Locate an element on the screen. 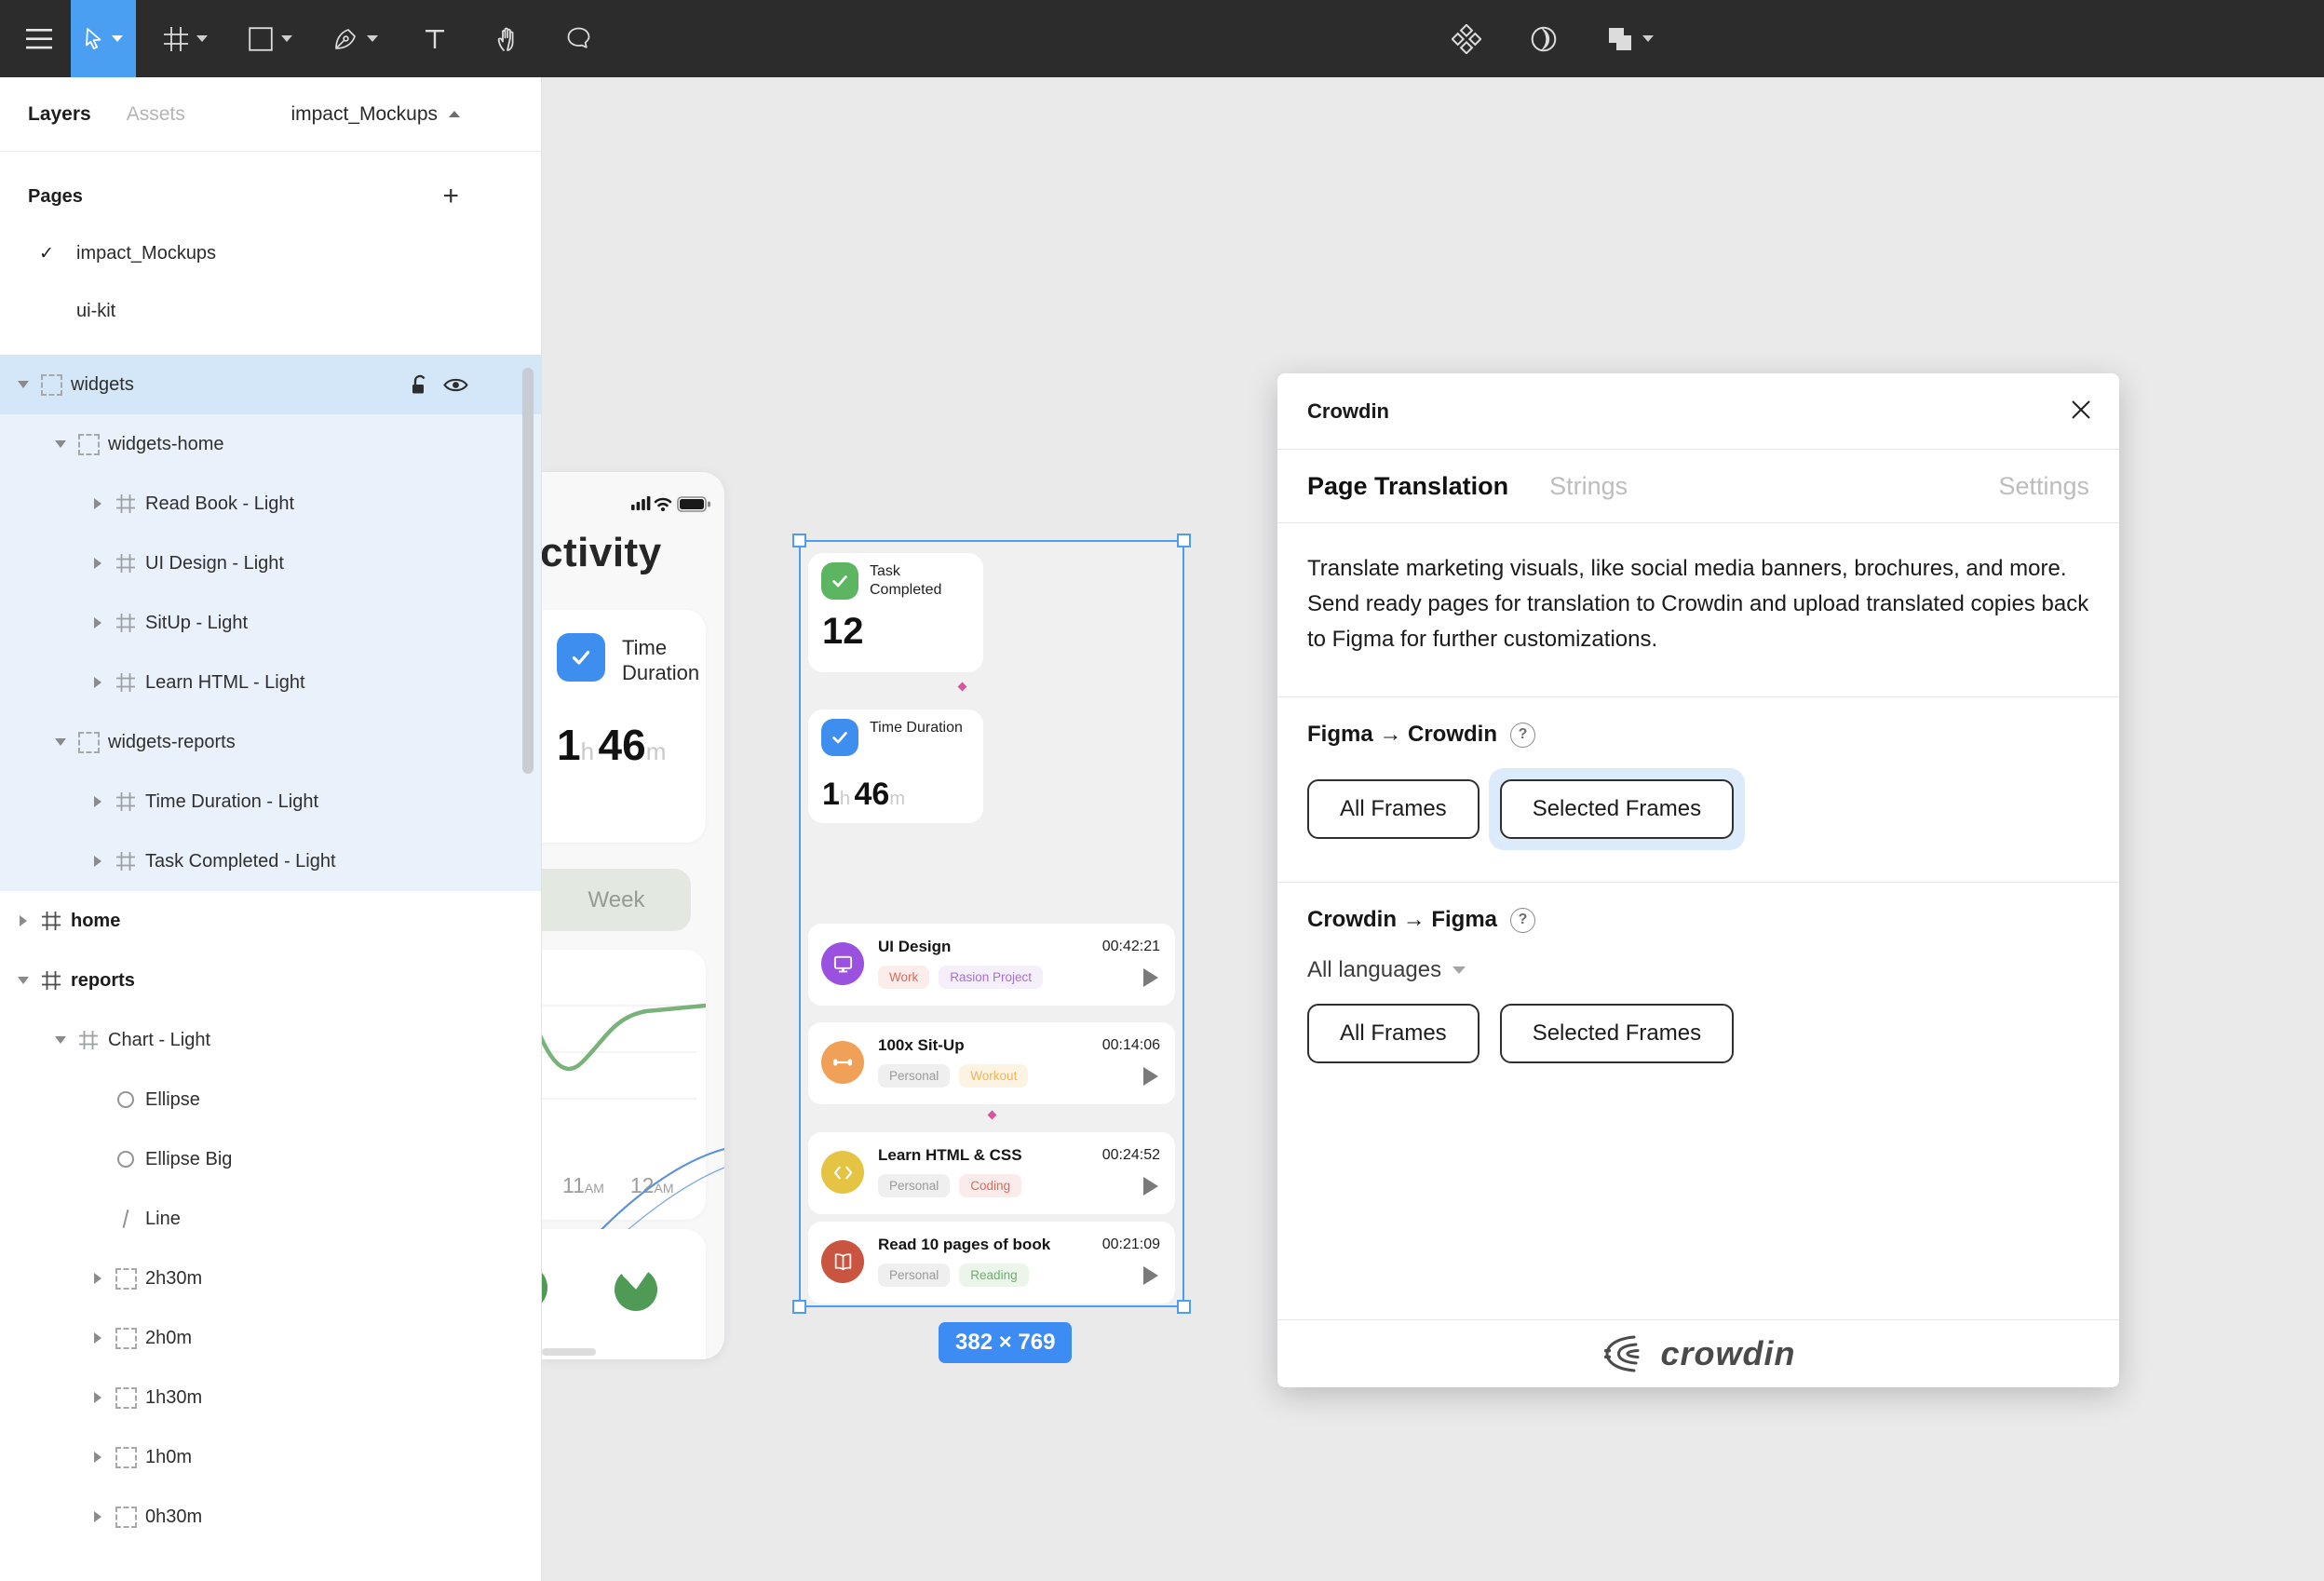  add-page-button: + is located at coordinates (451, 196).